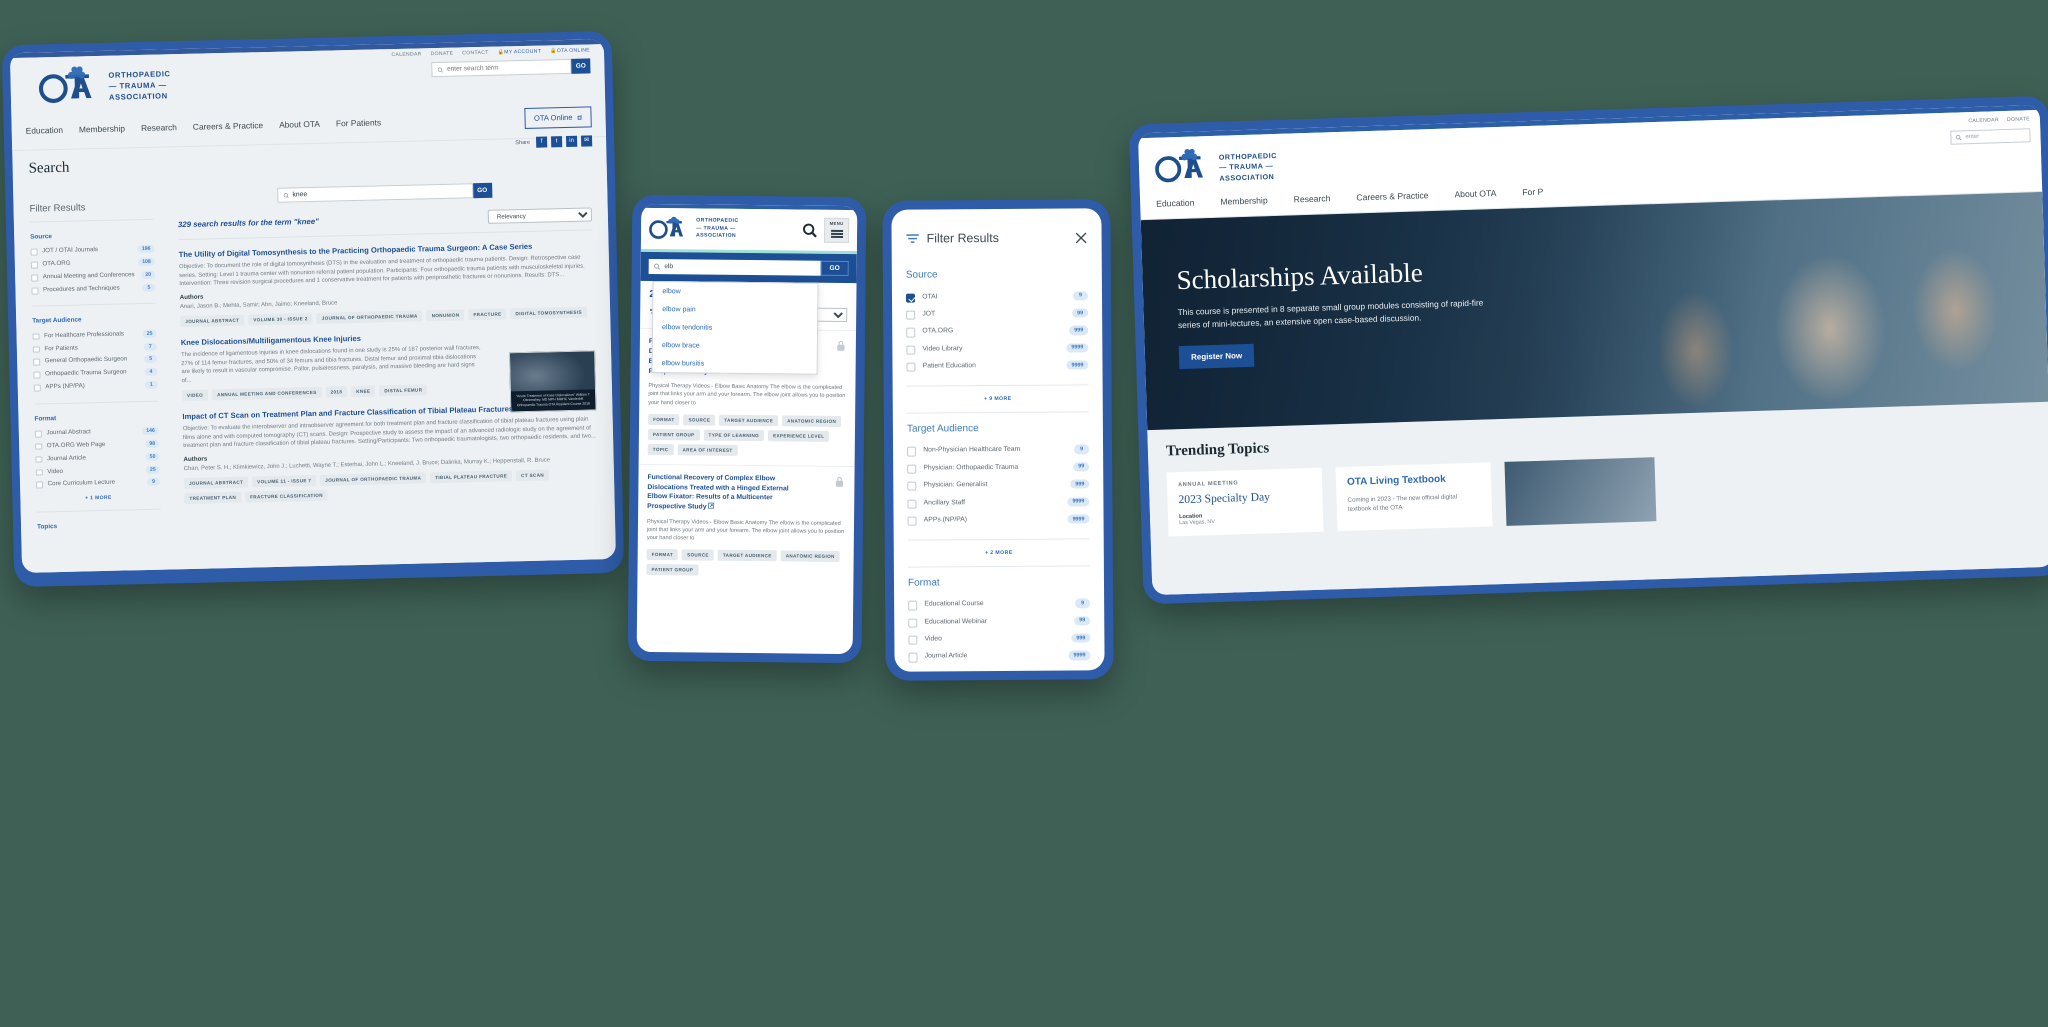 The image size is (2048, 1027). I want to click on filter-row: APPs (NP/PA) 1, so click(95, 386).